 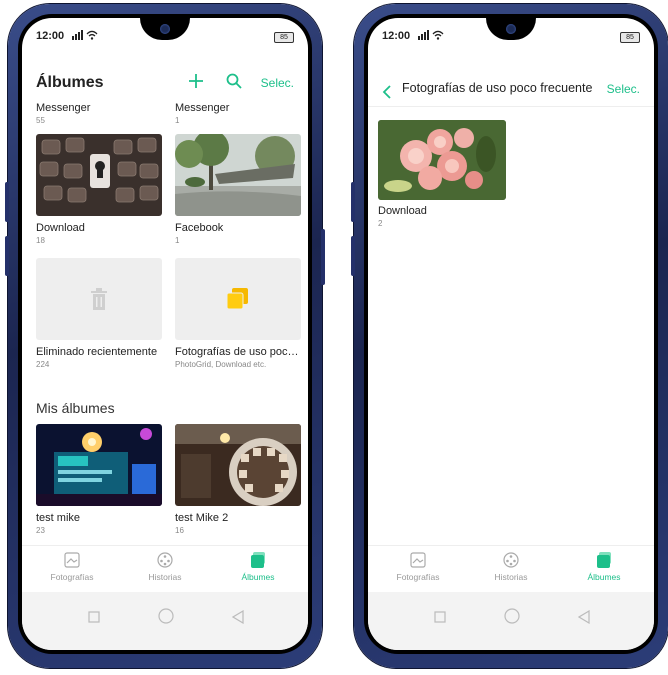 What do you see at coordinates (199, 228) in the screenshot?
I see `album-name: Facebook` at bounding box center [199, 228].